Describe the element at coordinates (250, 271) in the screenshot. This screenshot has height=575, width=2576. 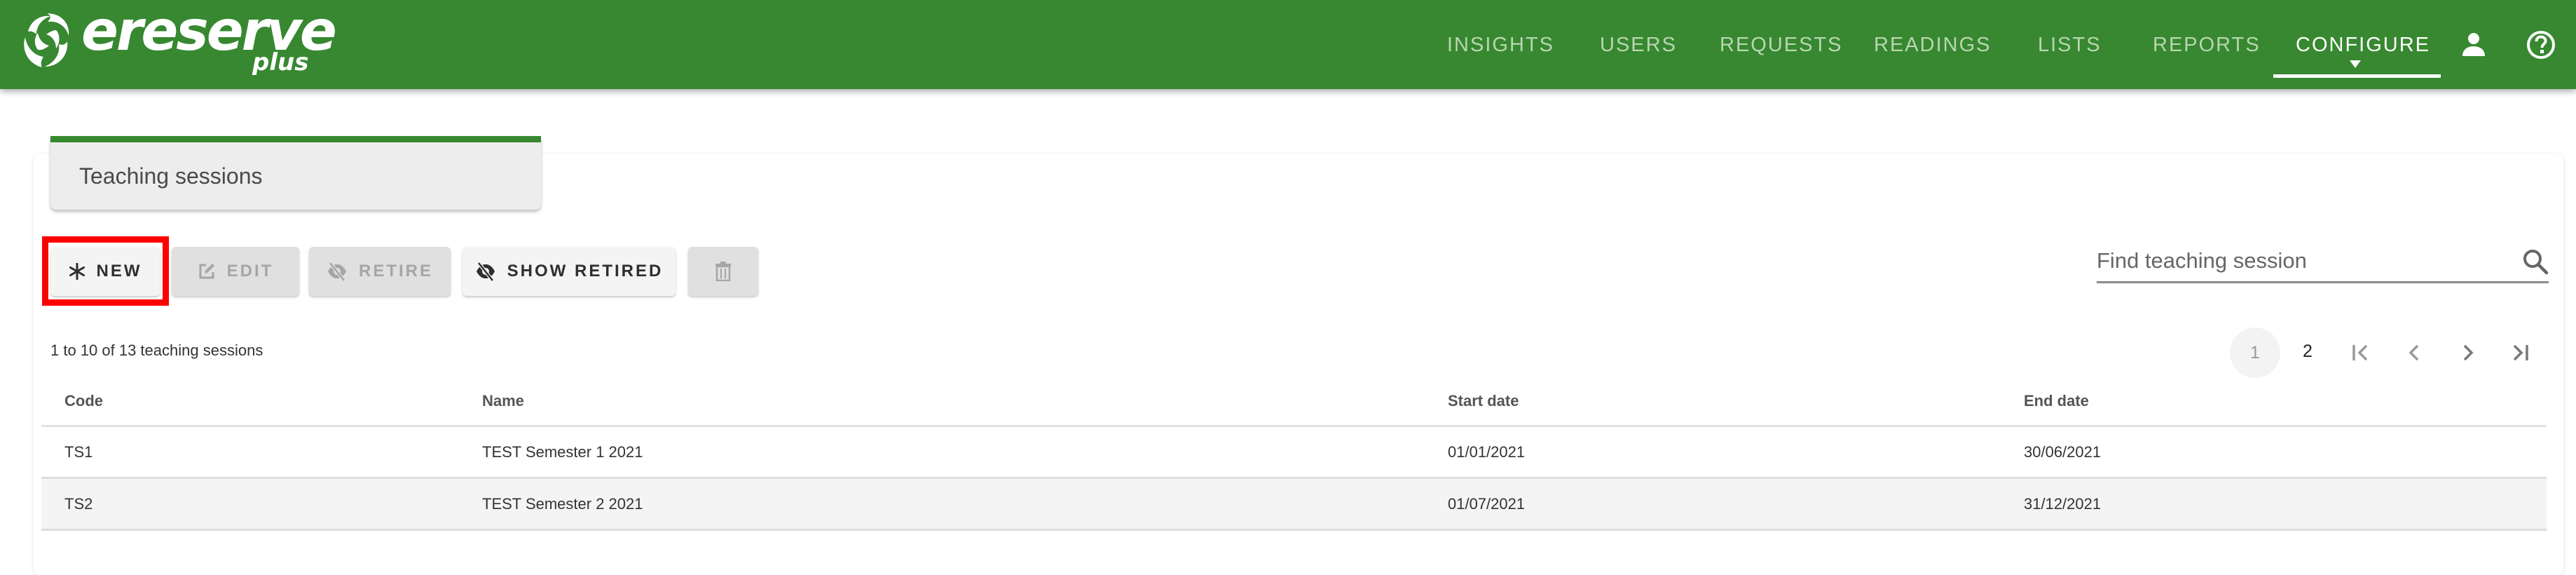
I see `edit-button-label: EDIT` at that location.